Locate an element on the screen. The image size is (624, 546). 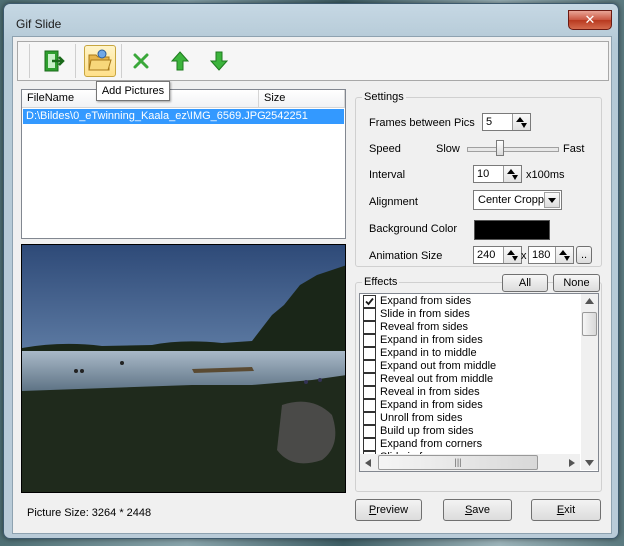
add-pictures-button is located at coordinates (100, 61).